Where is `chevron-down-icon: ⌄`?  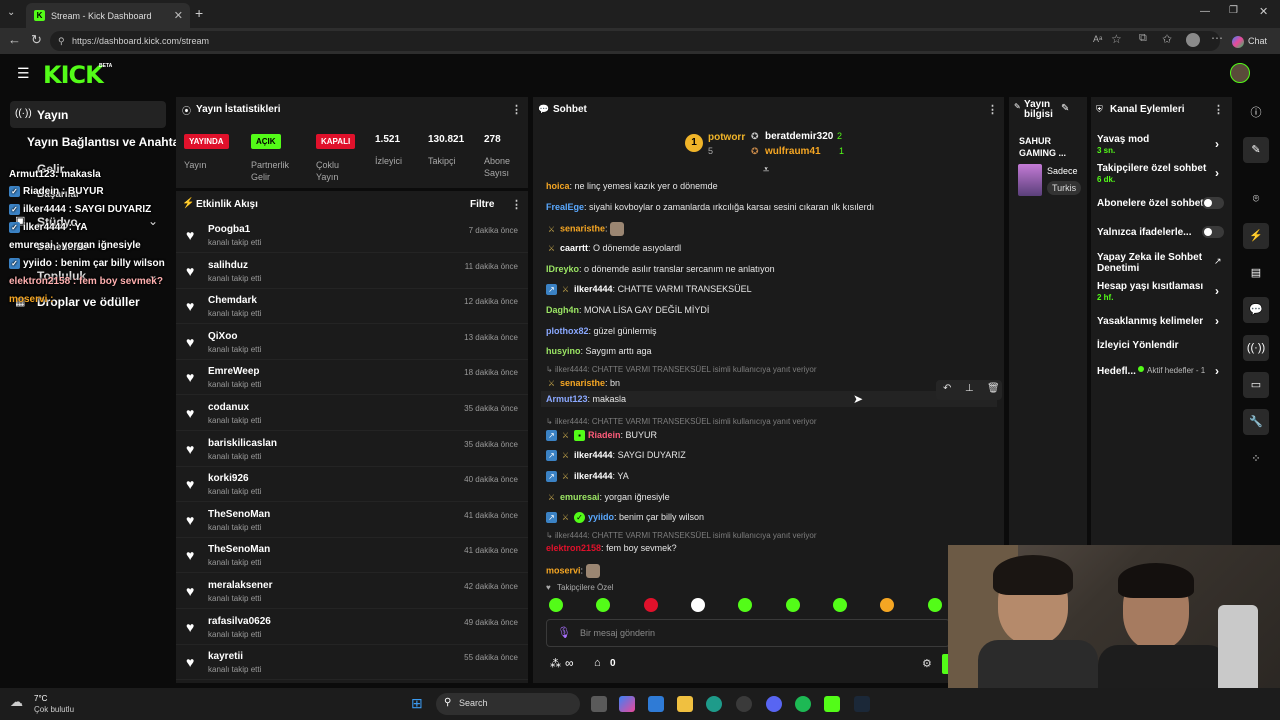
chevron-down-icon: ⌄ is located at coordinates (153, 221).